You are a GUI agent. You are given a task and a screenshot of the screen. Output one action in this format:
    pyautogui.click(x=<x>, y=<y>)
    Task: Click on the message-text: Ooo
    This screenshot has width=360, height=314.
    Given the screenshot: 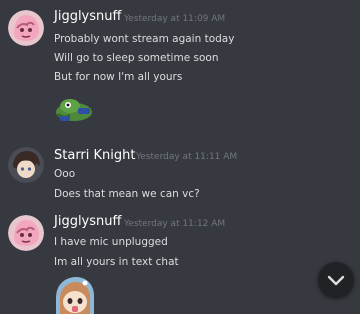 What is the action you would take?
    pyautogui.click(x=65, y=174)
    